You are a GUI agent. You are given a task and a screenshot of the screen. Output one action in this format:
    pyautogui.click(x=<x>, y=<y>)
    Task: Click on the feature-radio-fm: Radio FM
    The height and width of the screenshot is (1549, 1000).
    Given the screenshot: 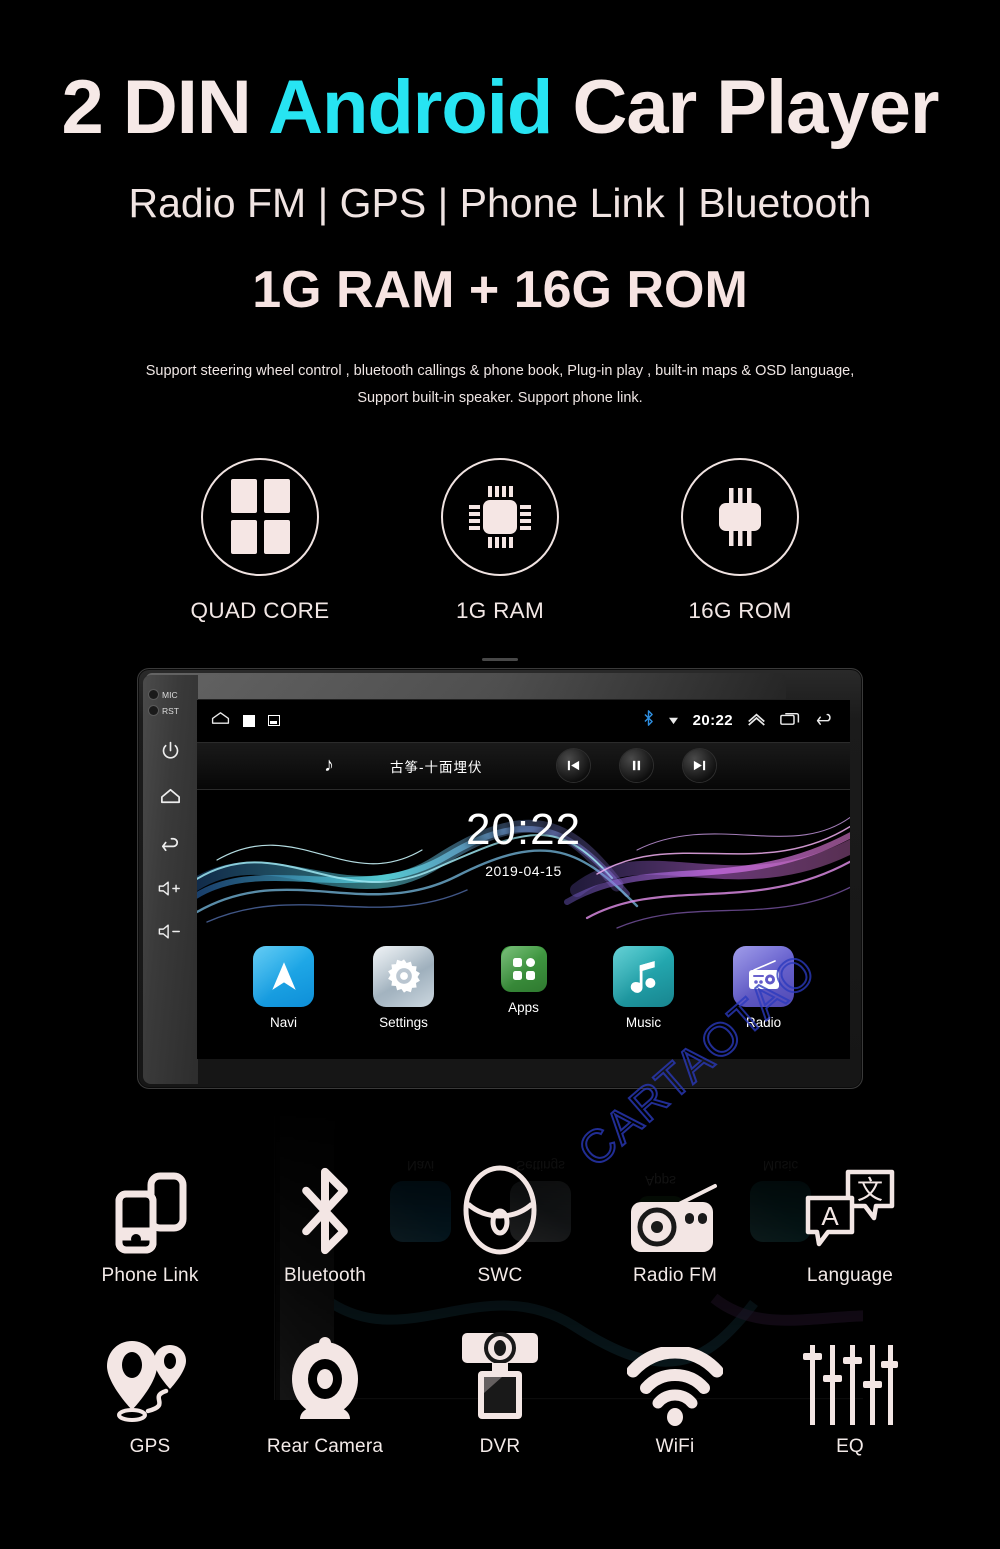 What is the action you would take?
    pyautogui.click(x=675, y=1223)
    